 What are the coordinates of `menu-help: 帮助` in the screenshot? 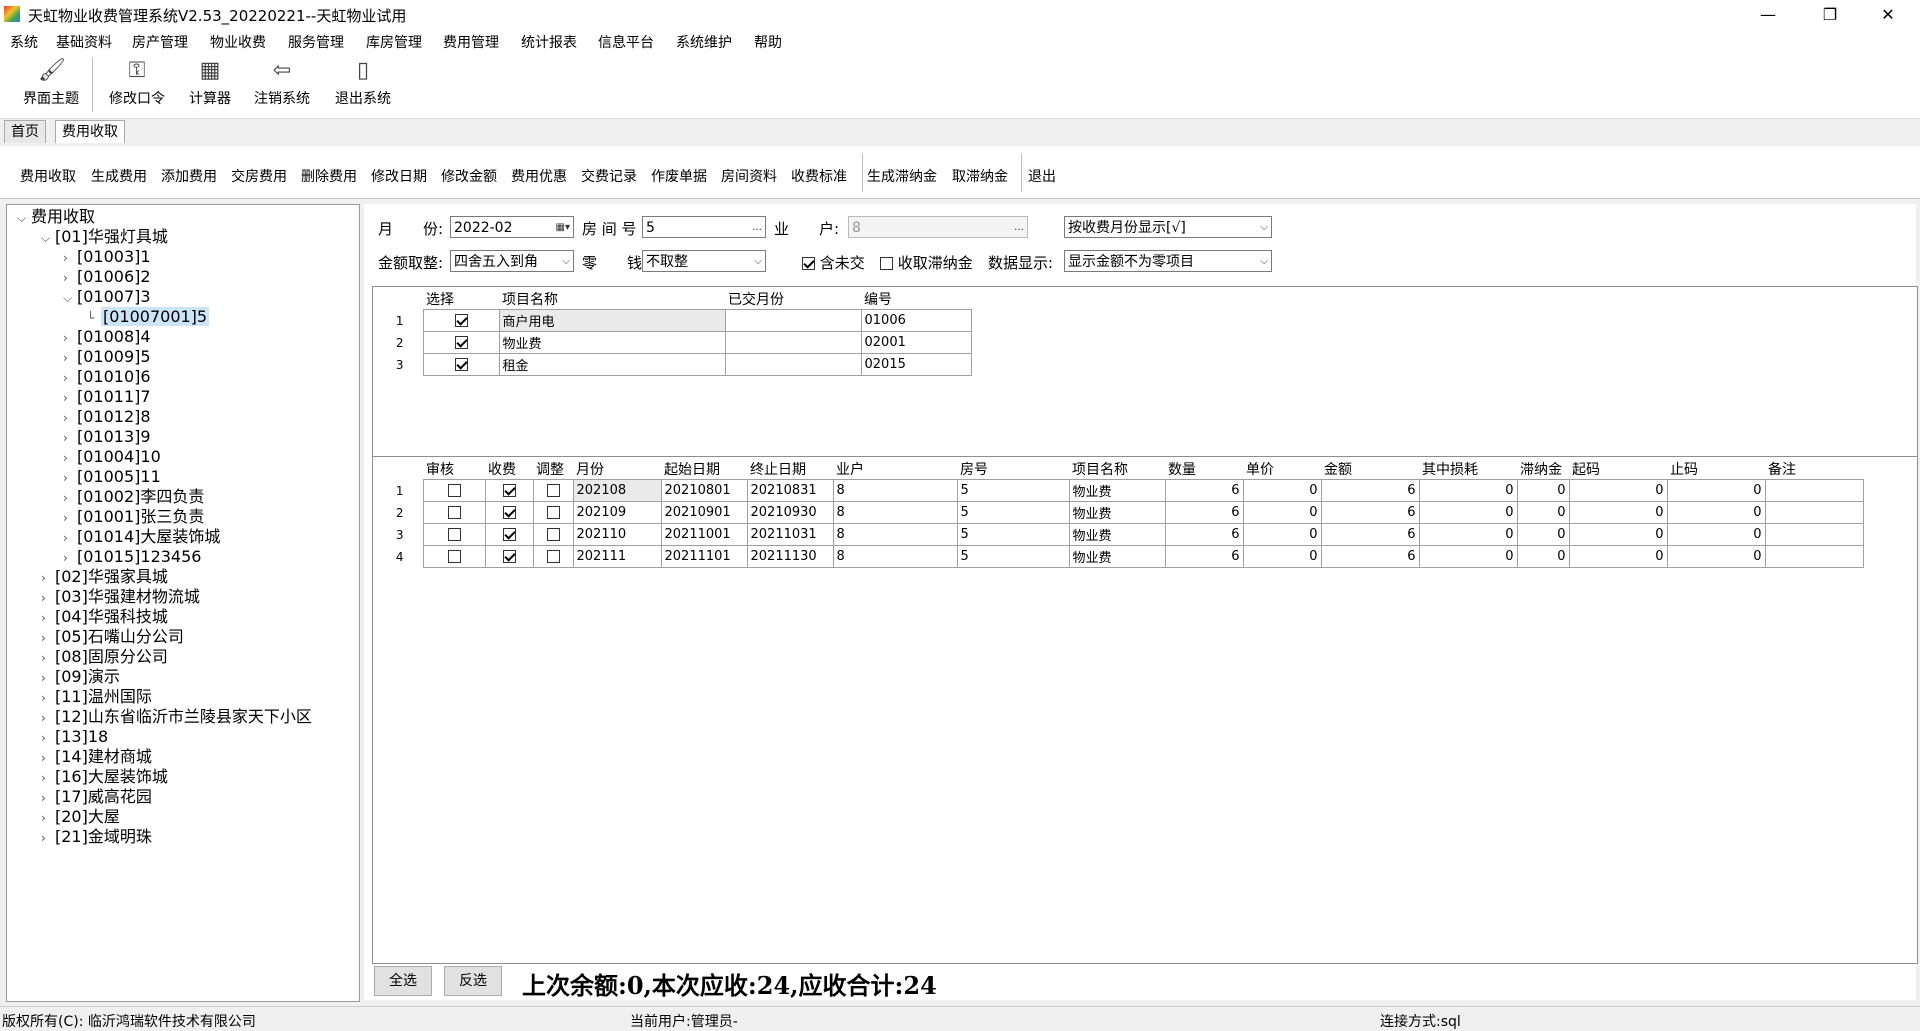 It's located at (768, 42).